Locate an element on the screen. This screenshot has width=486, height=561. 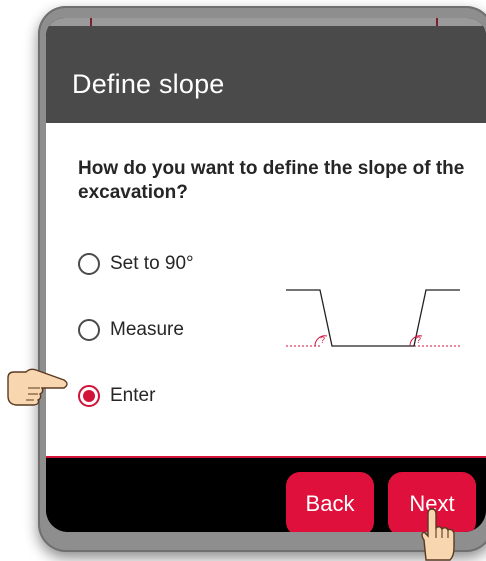
option-enter: Enter is located at coordinates (116, 396).